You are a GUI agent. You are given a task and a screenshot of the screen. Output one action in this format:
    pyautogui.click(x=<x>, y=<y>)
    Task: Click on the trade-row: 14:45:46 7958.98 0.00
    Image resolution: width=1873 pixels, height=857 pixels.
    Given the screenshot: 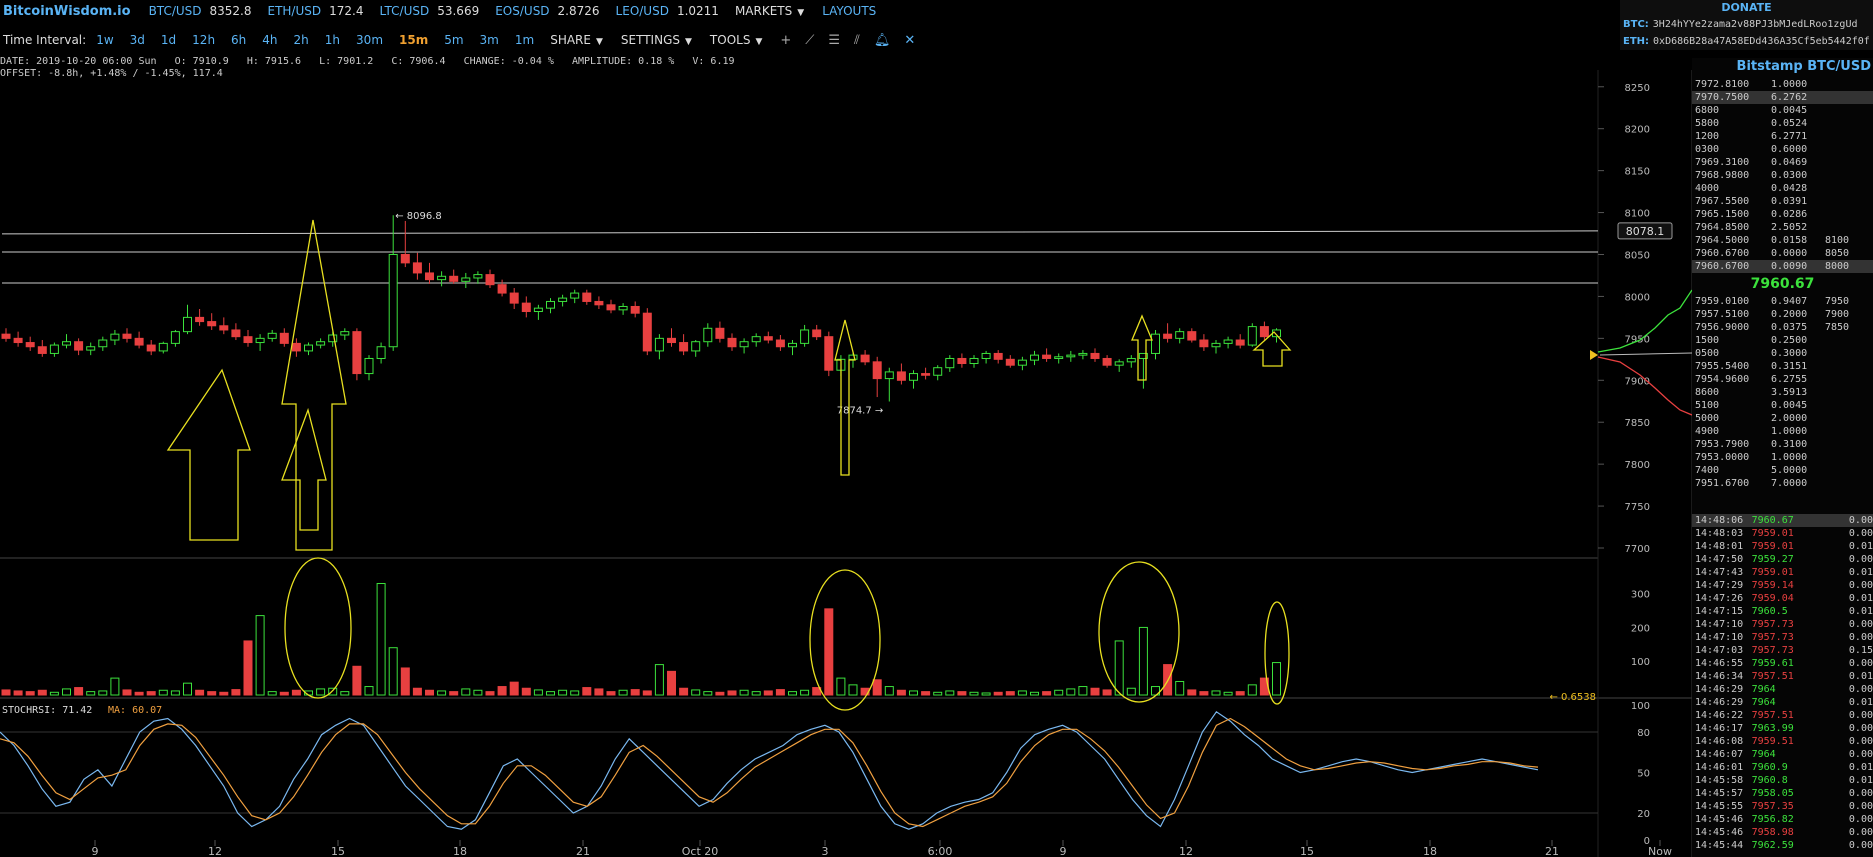 What is the action you would take?
    pyautogui.click(x=1782, y=832)
    